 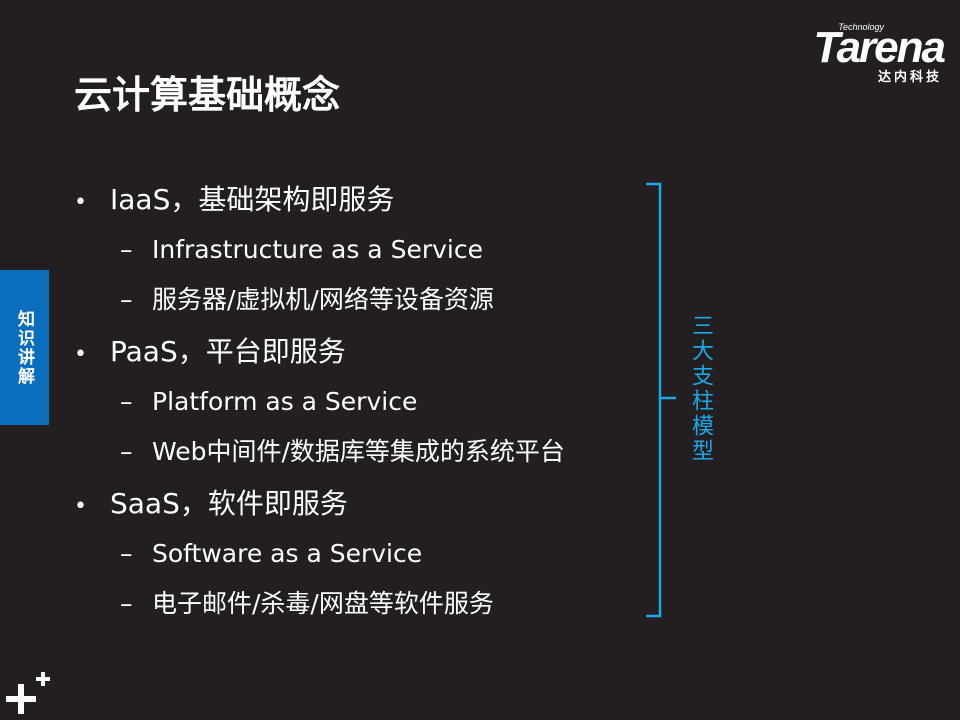 I want to click on side-tab-knowledge: 知识讲解, so click(x=24, y=347).